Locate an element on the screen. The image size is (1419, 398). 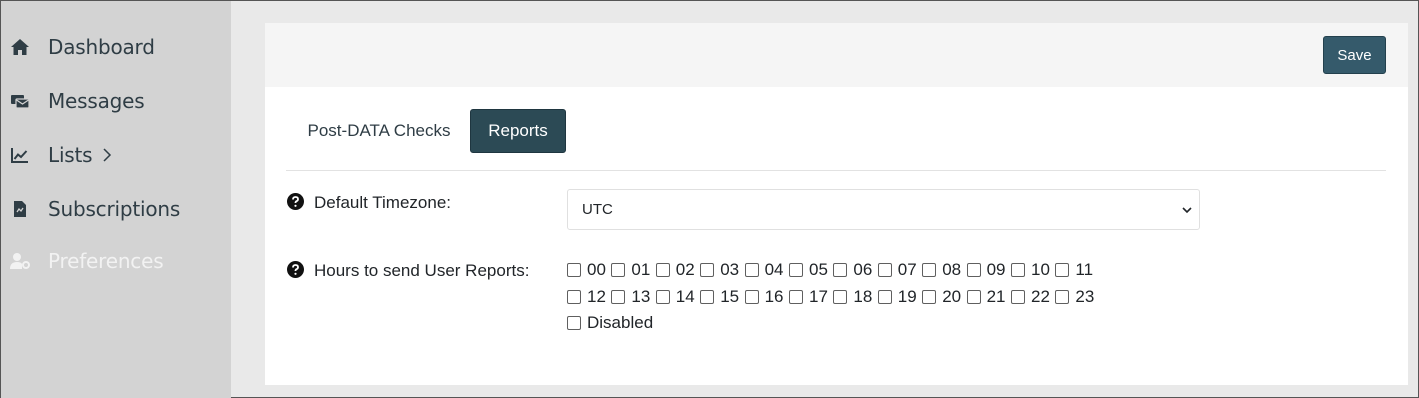
hour-checkbox-03: 03 is located at coordinates (719, 270).